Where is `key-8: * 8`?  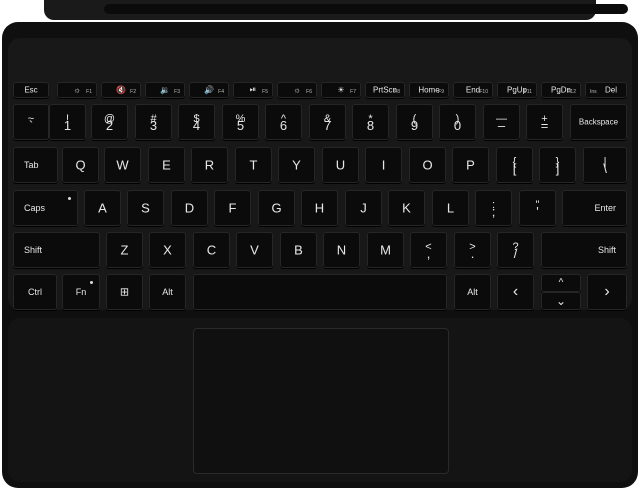 key-8: * 8 is located at coordinates (370, 122).